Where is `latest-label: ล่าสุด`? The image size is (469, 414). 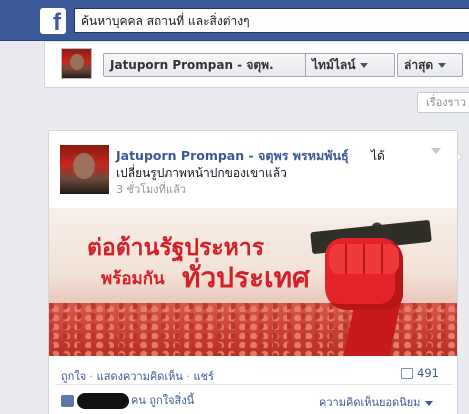 latest-label: ล่าสุด is located at coordinates (419, 65).